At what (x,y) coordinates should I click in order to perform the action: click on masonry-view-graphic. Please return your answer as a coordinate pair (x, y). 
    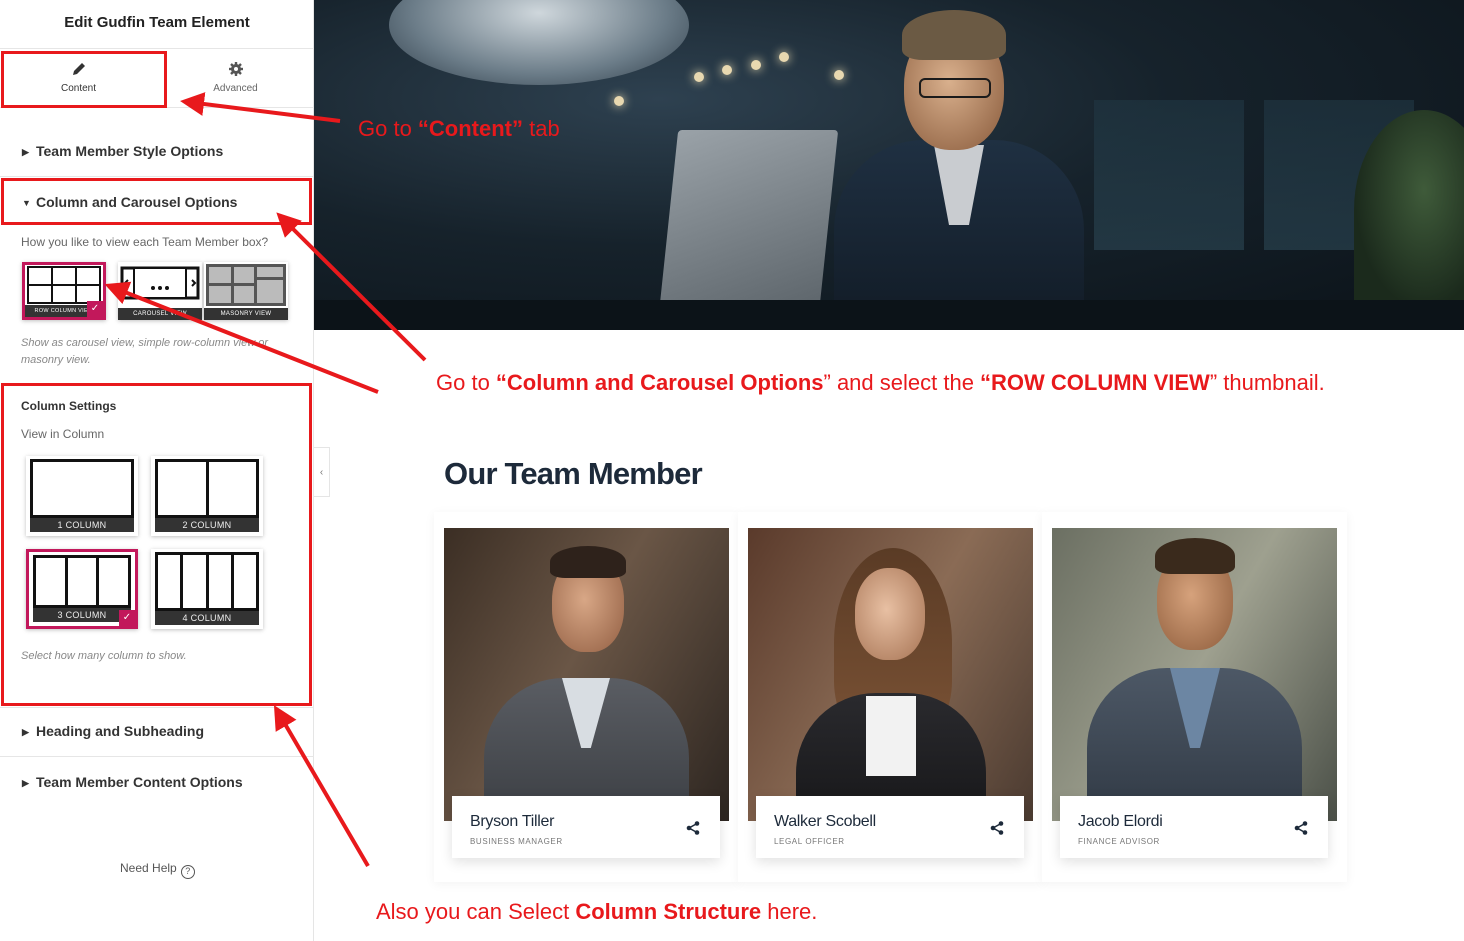
    Looking at the image, I should click on (246, 285).